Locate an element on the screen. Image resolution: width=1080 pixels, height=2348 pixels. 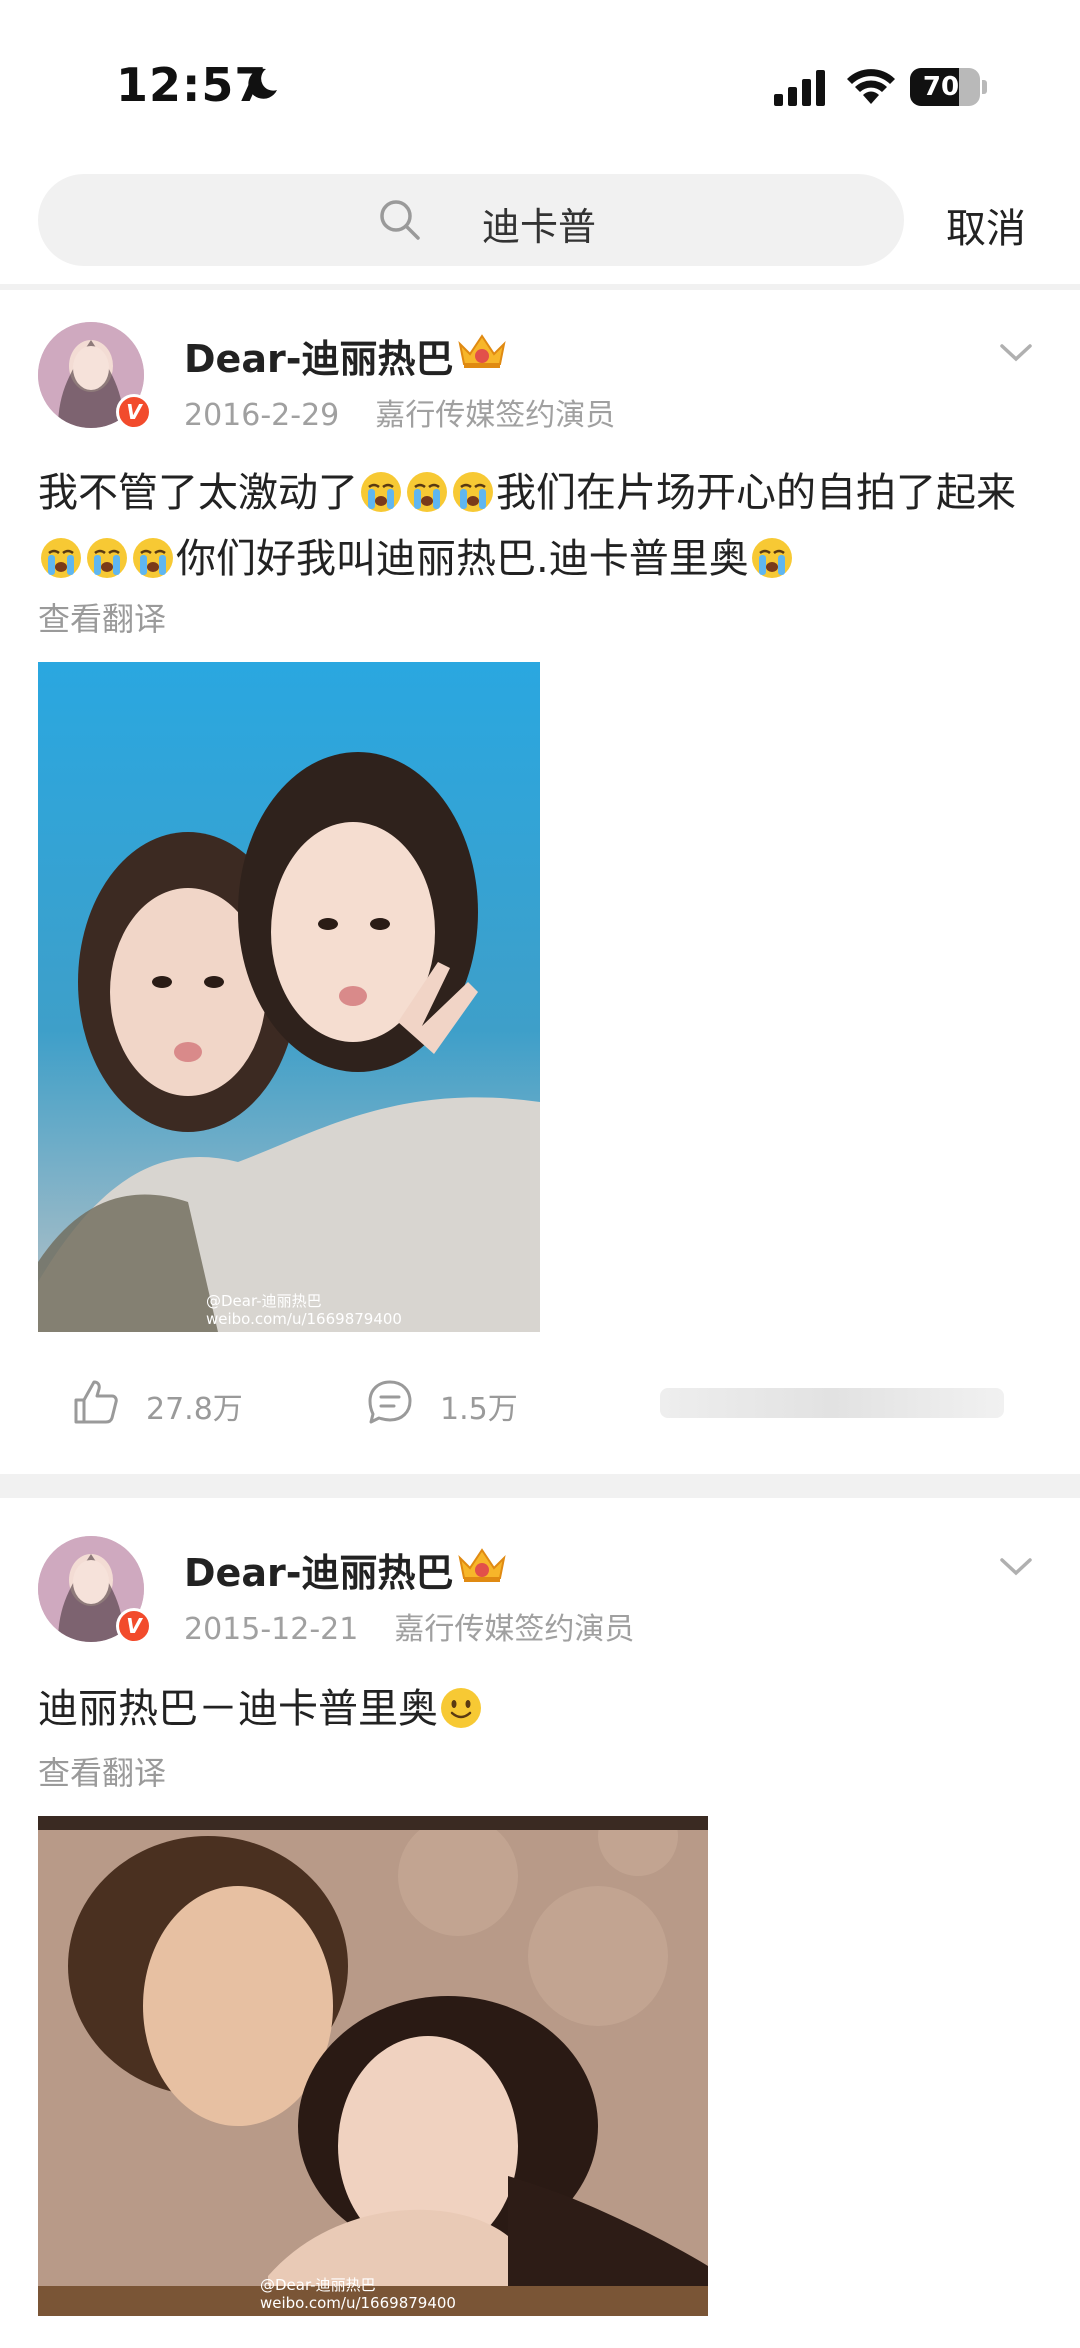
battery-level-text: 70 is located at coordinates (941, 87).